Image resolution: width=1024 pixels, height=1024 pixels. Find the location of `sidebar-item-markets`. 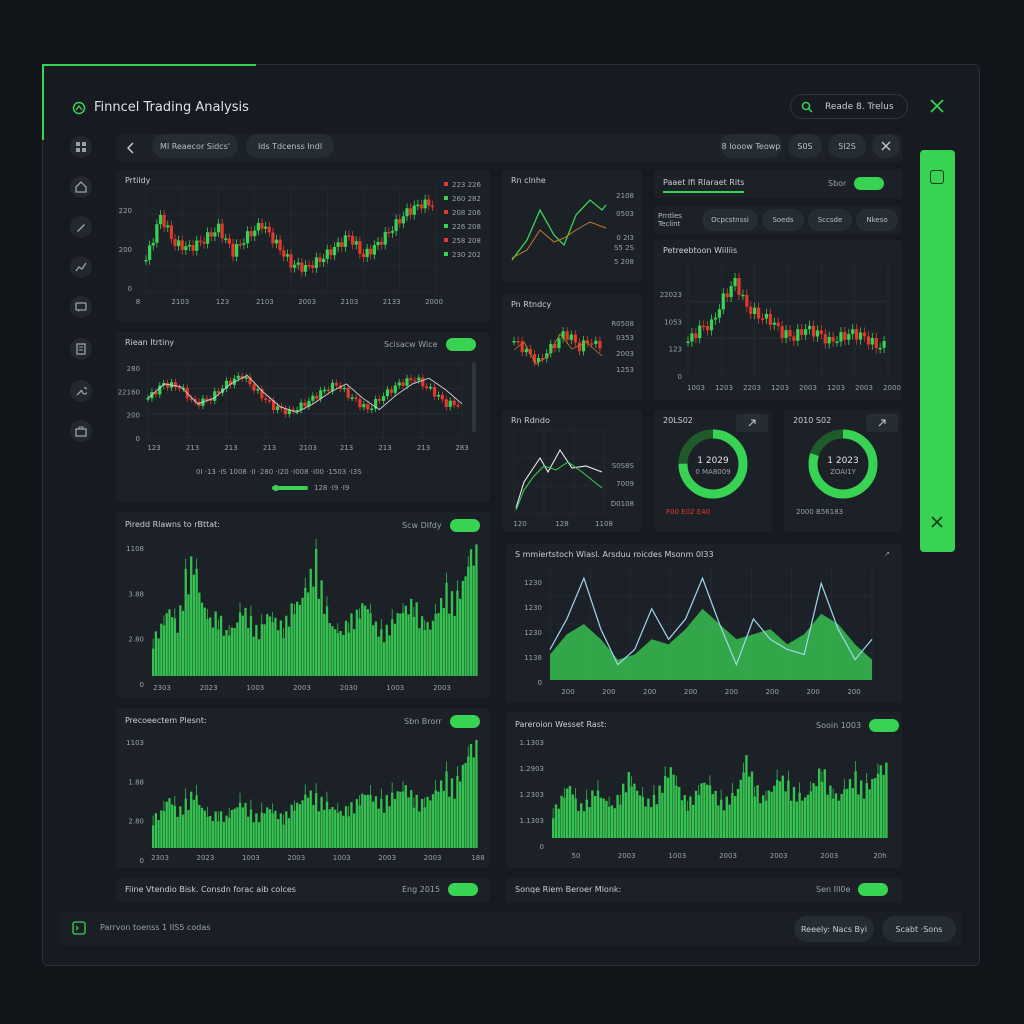

sidebar-item-markets is located at coordinates (81, 187).